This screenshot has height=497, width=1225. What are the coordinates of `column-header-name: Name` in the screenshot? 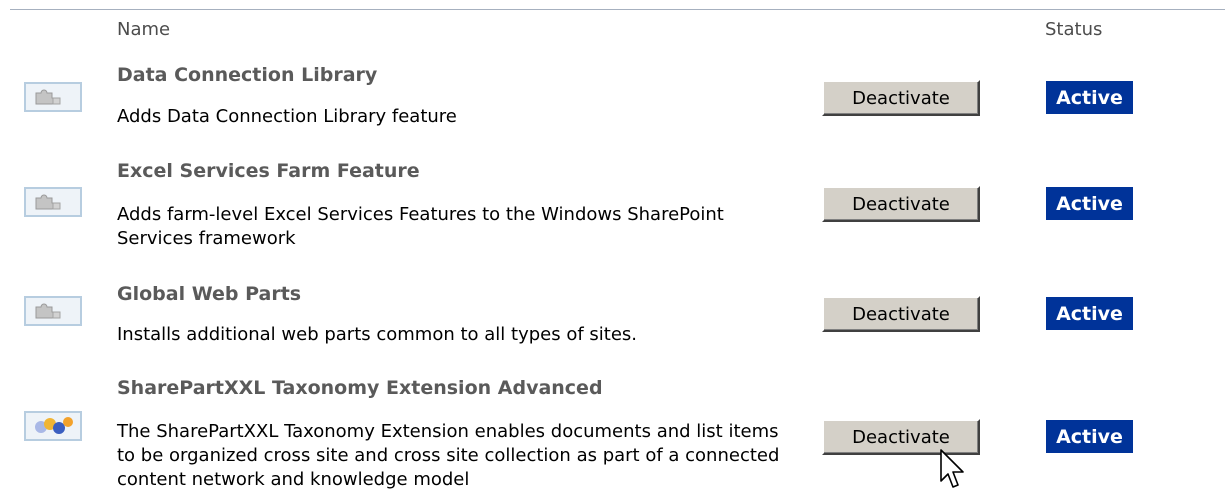 It's located at (144, 29).